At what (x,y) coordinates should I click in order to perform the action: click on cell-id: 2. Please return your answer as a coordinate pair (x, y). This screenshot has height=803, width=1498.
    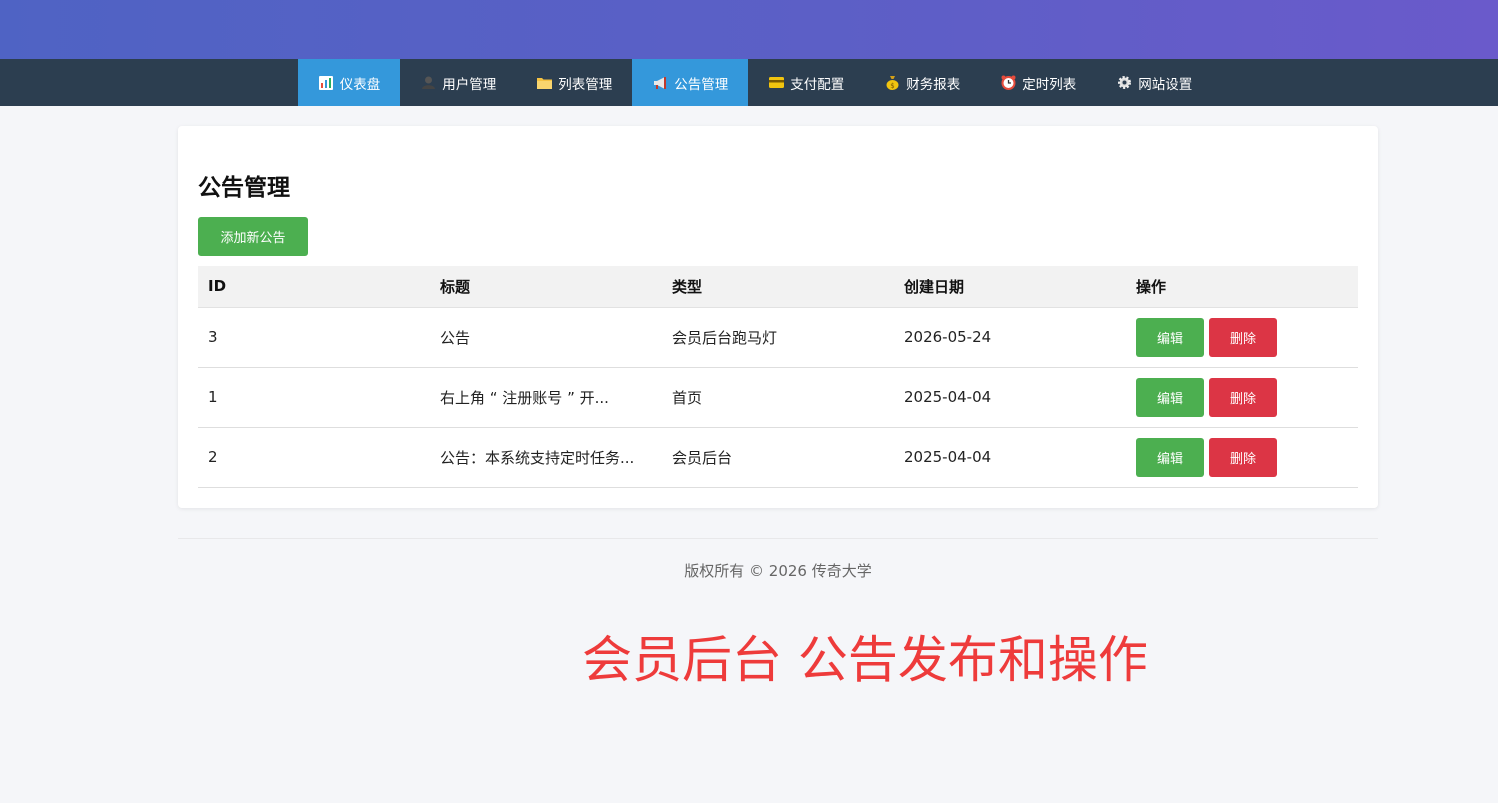
    Looking at the image, I should click on (314, 457).